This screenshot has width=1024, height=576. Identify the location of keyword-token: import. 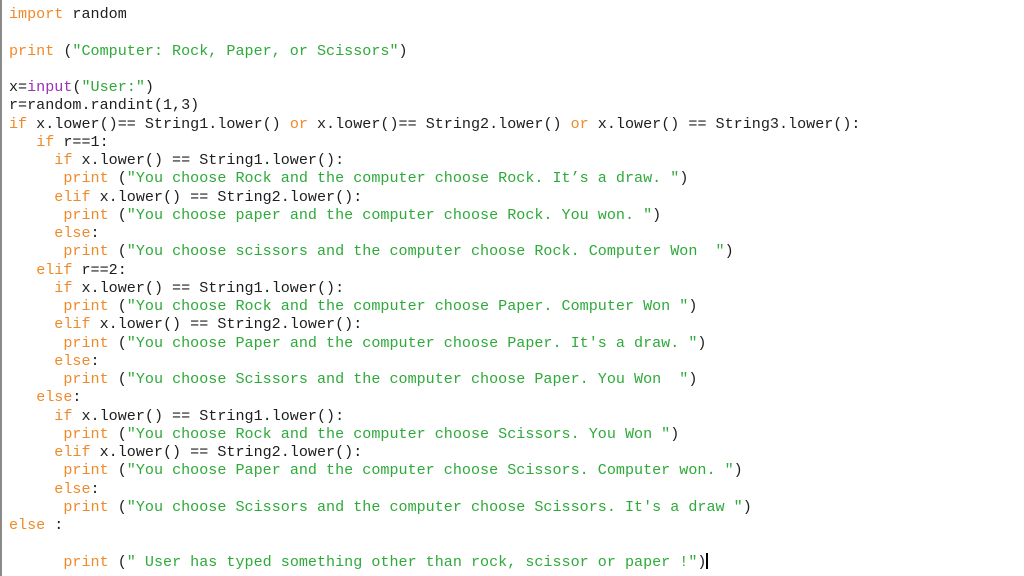
(36, 14).